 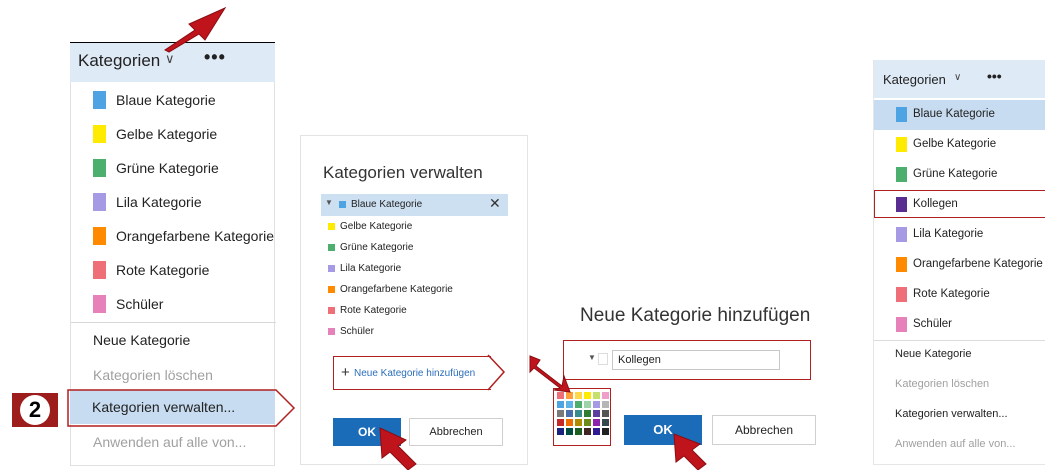 What do you see at coordinates (935, 204) in the screenshot?
I see `category-label: Kollegen` at bounding box center [935, 204].